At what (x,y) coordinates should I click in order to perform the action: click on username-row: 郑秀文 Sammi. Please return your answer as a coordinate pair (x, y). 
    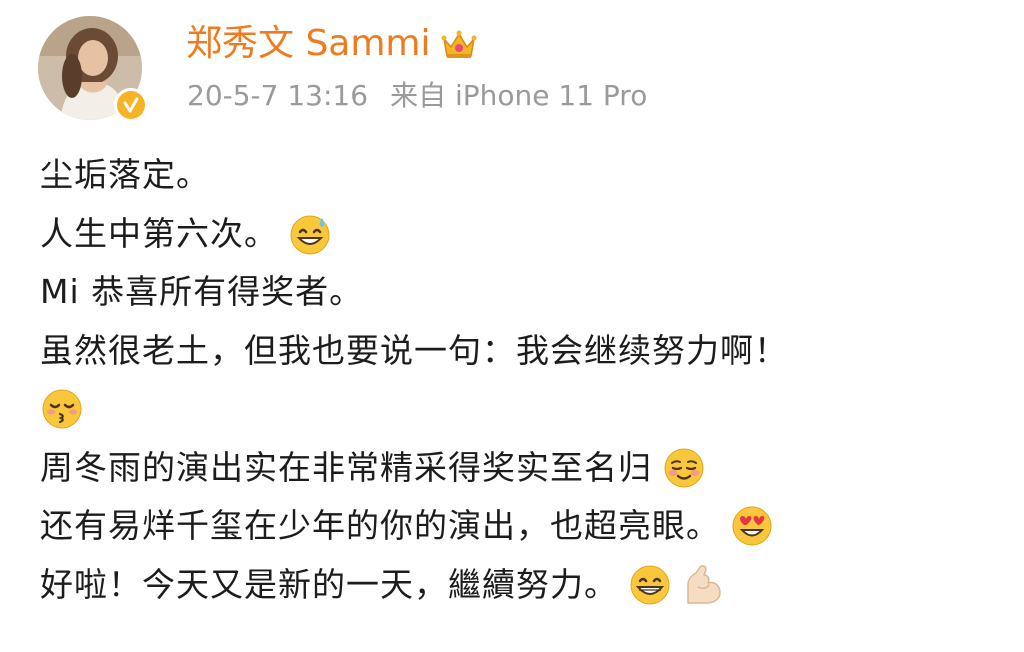
    Looking at the image, I should click on (331, 44).